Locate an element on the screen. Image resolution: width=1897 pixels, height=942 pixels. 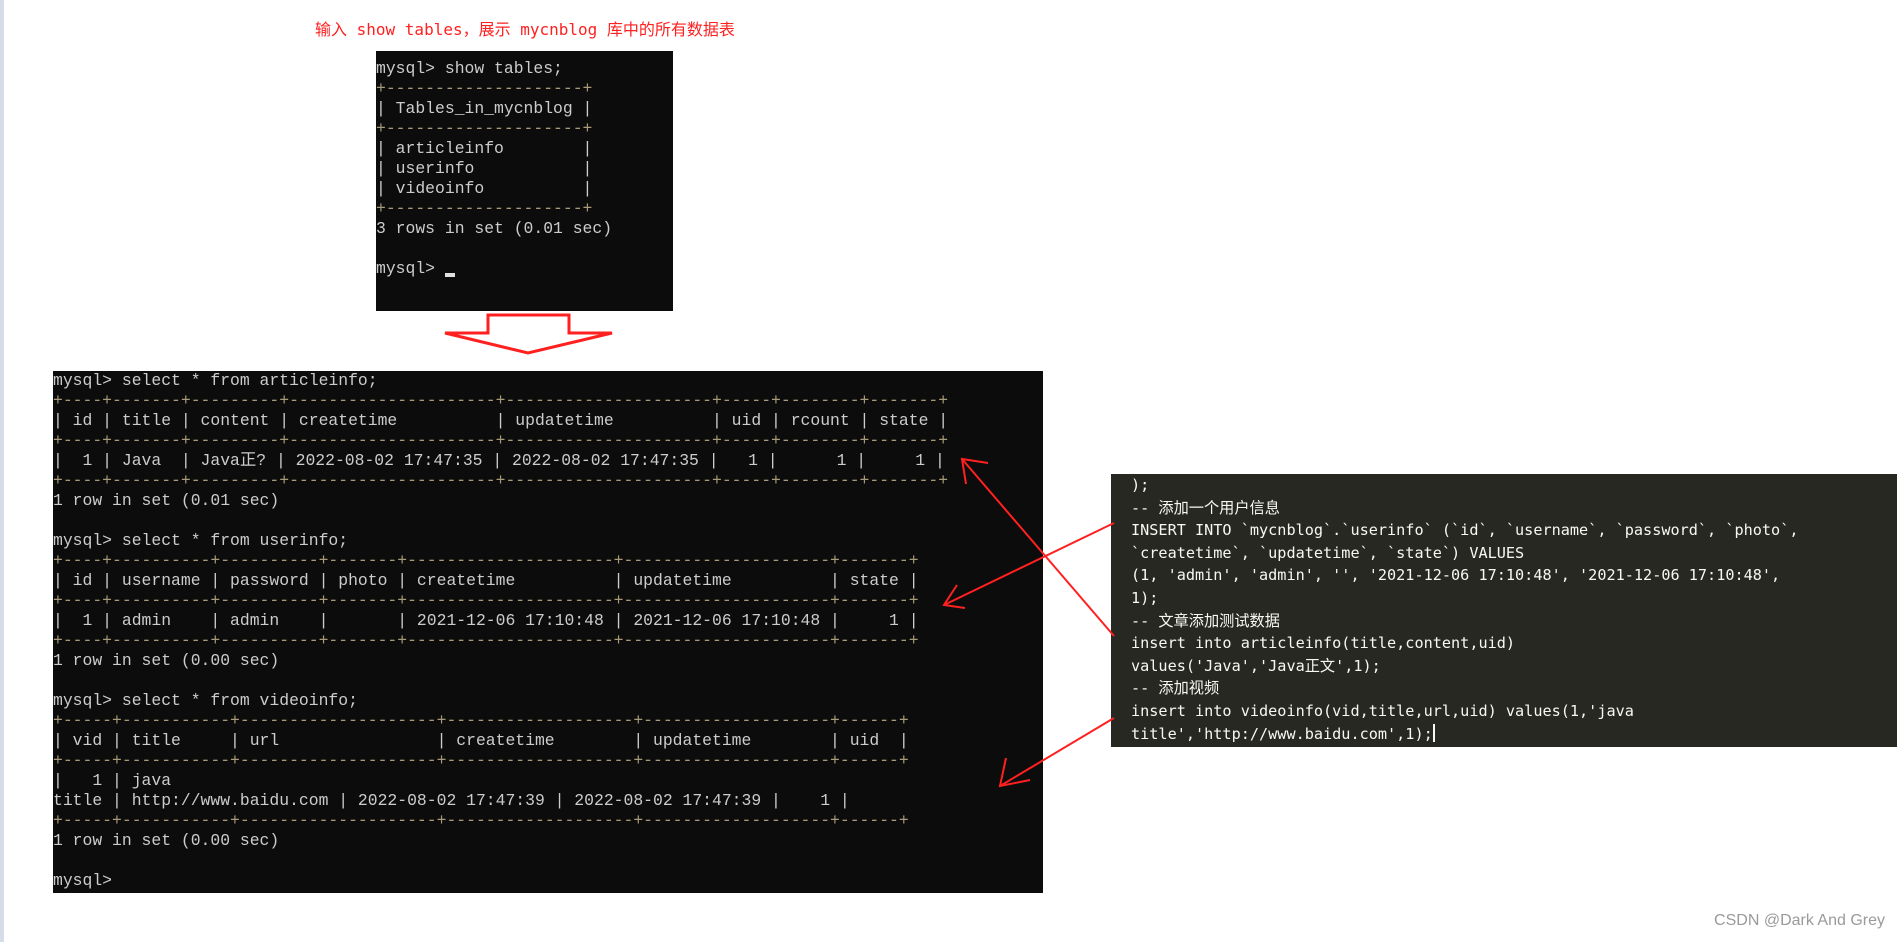
text-line: -- 添加视频 is located at coordinates (1175, 688).